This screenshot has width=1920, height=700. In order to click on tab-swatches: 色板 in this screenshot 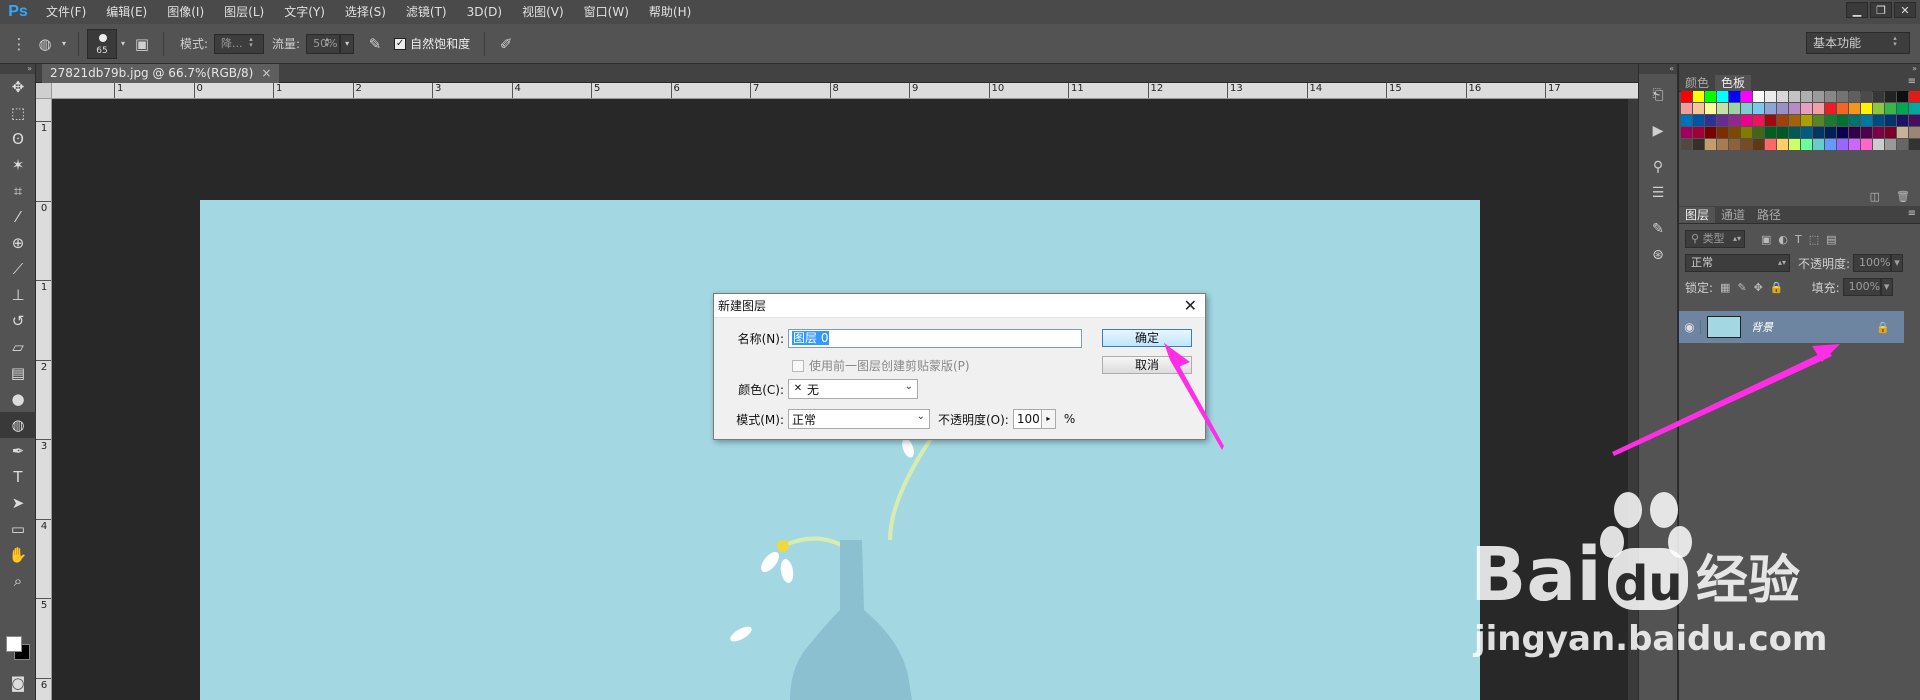, I will do `click(1733, 83)`.